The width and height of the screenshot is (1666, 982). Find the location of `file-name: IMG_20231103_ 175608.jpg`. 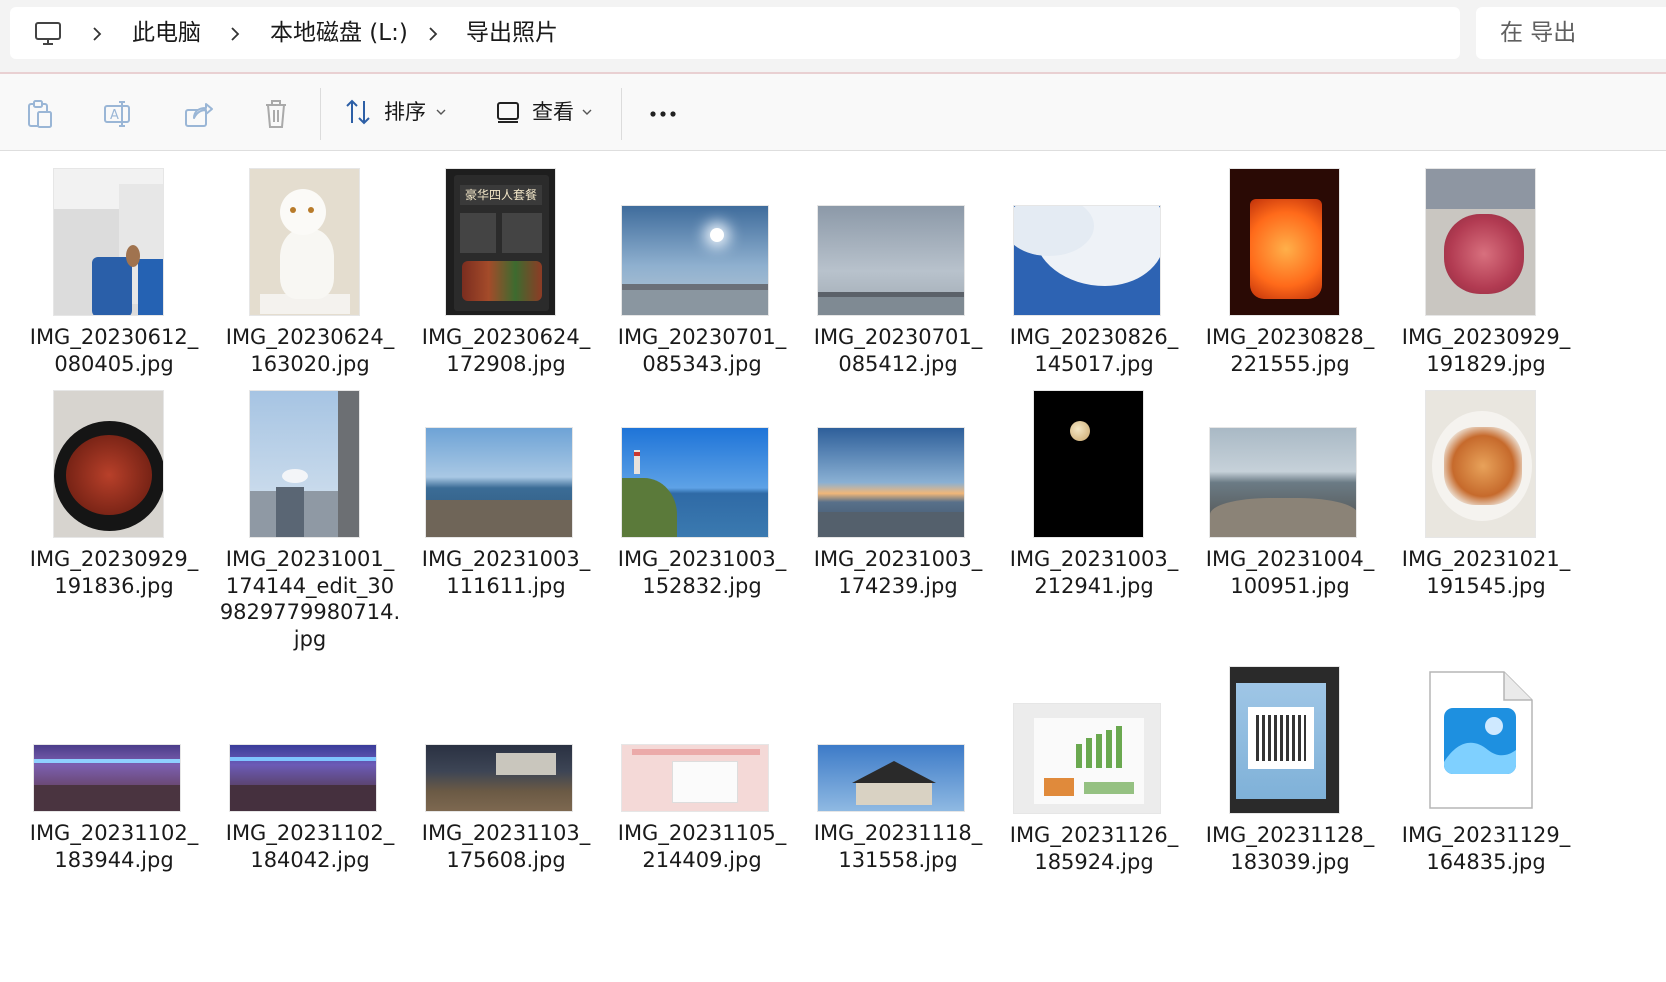

file-name: IMG_20231103_ 175608.jpg is located at coordinates (506, 846).